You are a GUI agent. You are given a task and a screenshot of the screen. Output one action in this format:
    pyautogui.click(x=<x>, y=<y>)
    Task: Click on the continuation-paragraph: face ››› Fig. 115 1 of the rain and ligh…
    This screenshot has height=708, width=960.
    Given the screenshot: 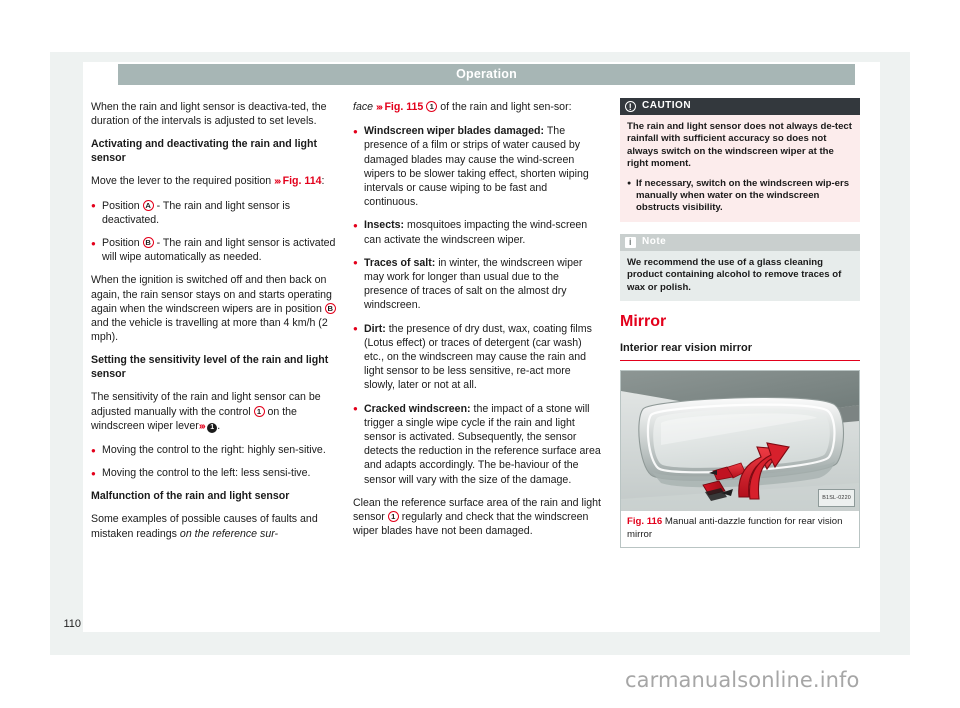 What is the action you would take?
    pyautogui.click(x=477, y=107)
    